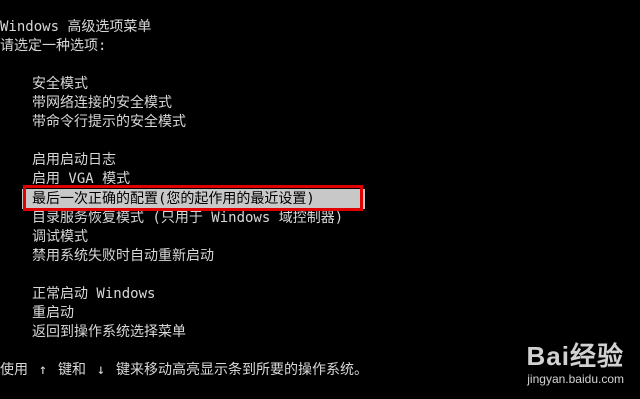  What do you see at coordinates (187, 218) in the screenshot?
I see `option-directory-services-restore: 目录服务恢复模式 (只用于 Windows 域控制器)` at bounding box center [187, 218].